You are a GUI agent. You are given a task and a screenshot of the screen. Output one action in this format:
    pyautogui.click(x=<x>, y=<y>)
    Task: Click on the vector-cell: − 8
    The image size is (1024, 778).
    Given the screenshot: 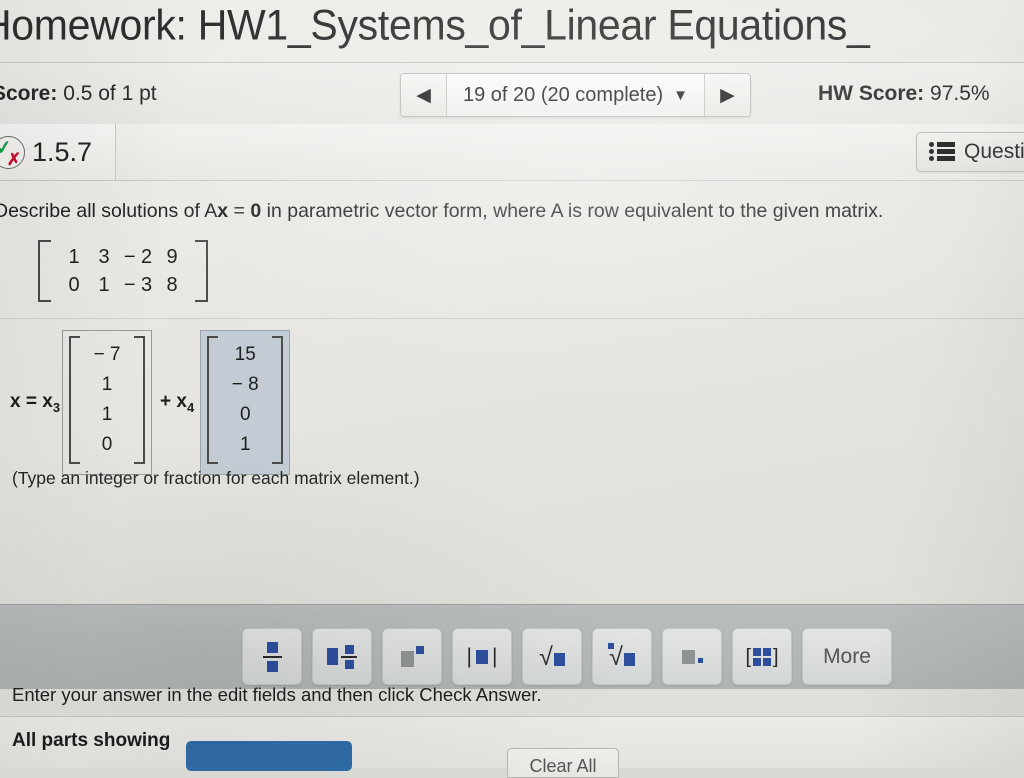 What is the action you would take?
    pyautogui.click(x=245, y=385)
    